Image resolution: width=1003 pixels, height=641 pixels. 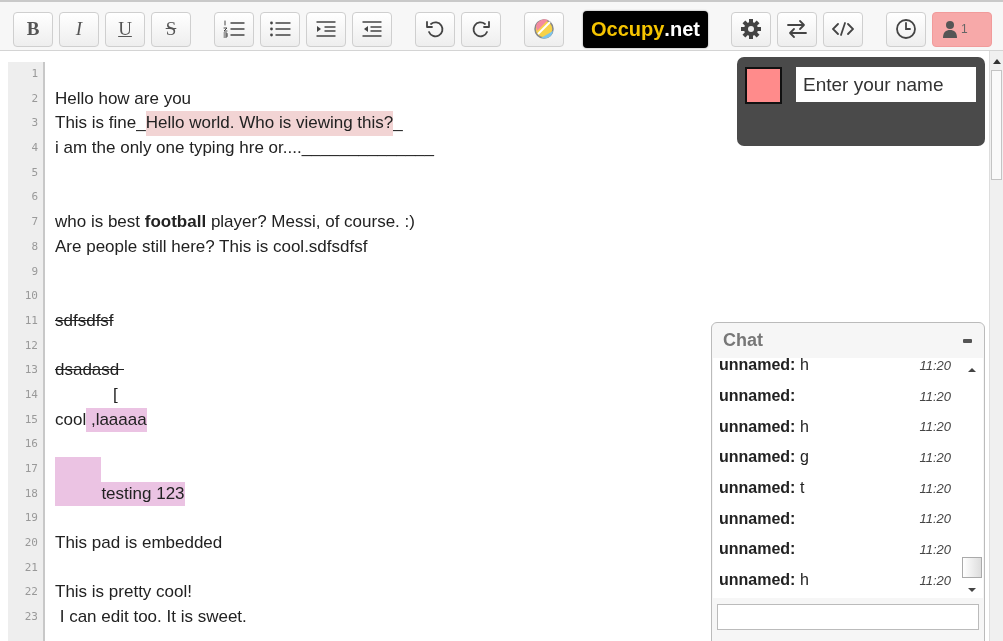 I want to click on line-number: 7, so click(x=34, y=222).